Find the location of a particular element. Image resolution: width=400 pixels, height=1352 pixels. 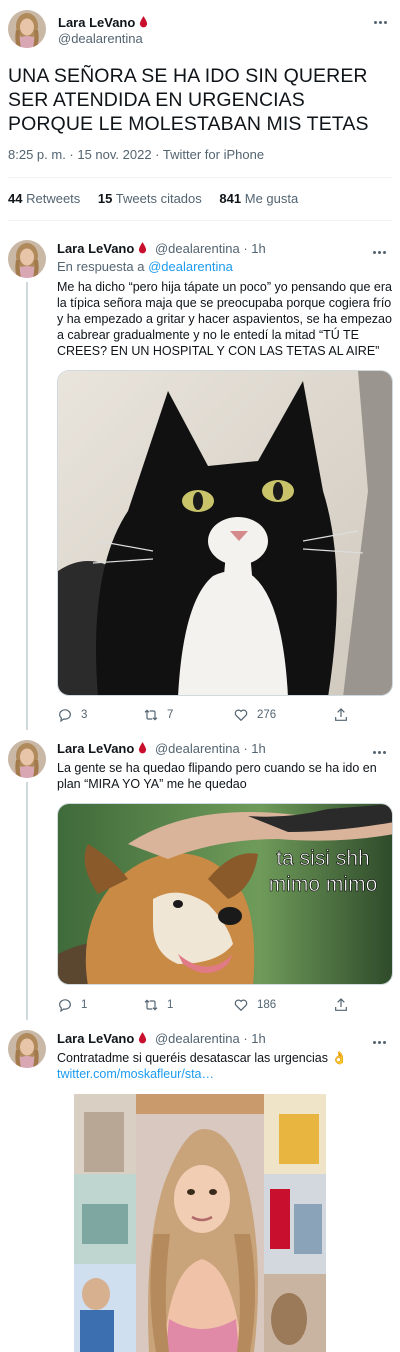

meme-caption-line2: mimo mimo is located at coordinates (323, 884).